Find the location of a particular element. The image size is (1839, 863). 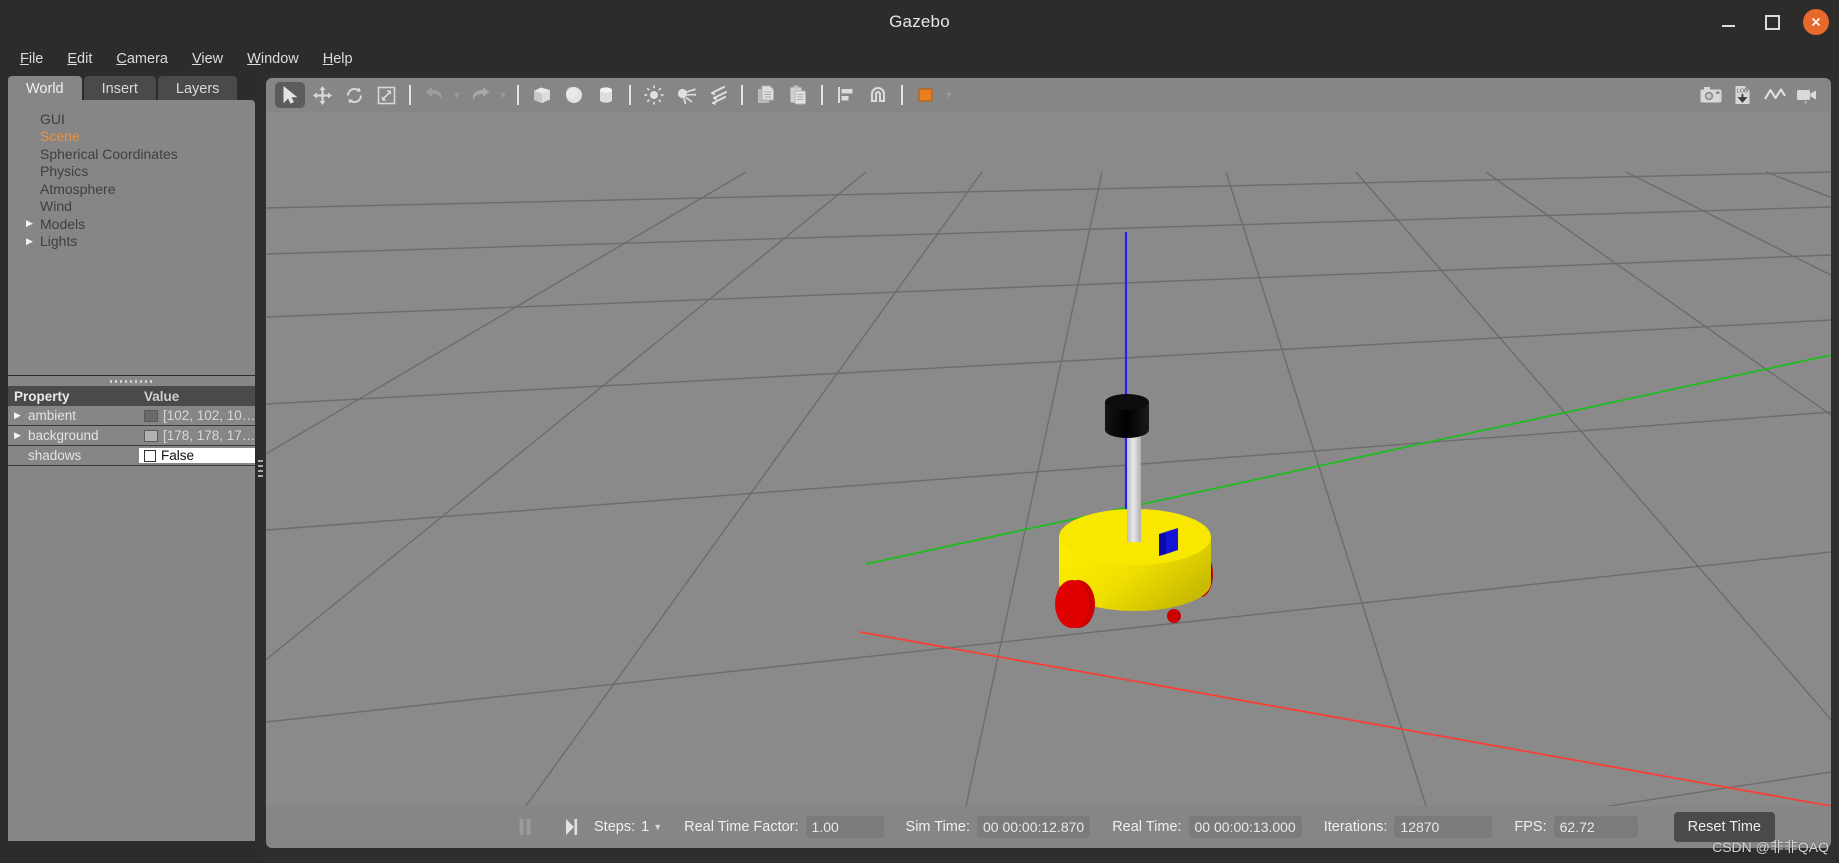

cylinder-icon is located at coordinates (606, 95).